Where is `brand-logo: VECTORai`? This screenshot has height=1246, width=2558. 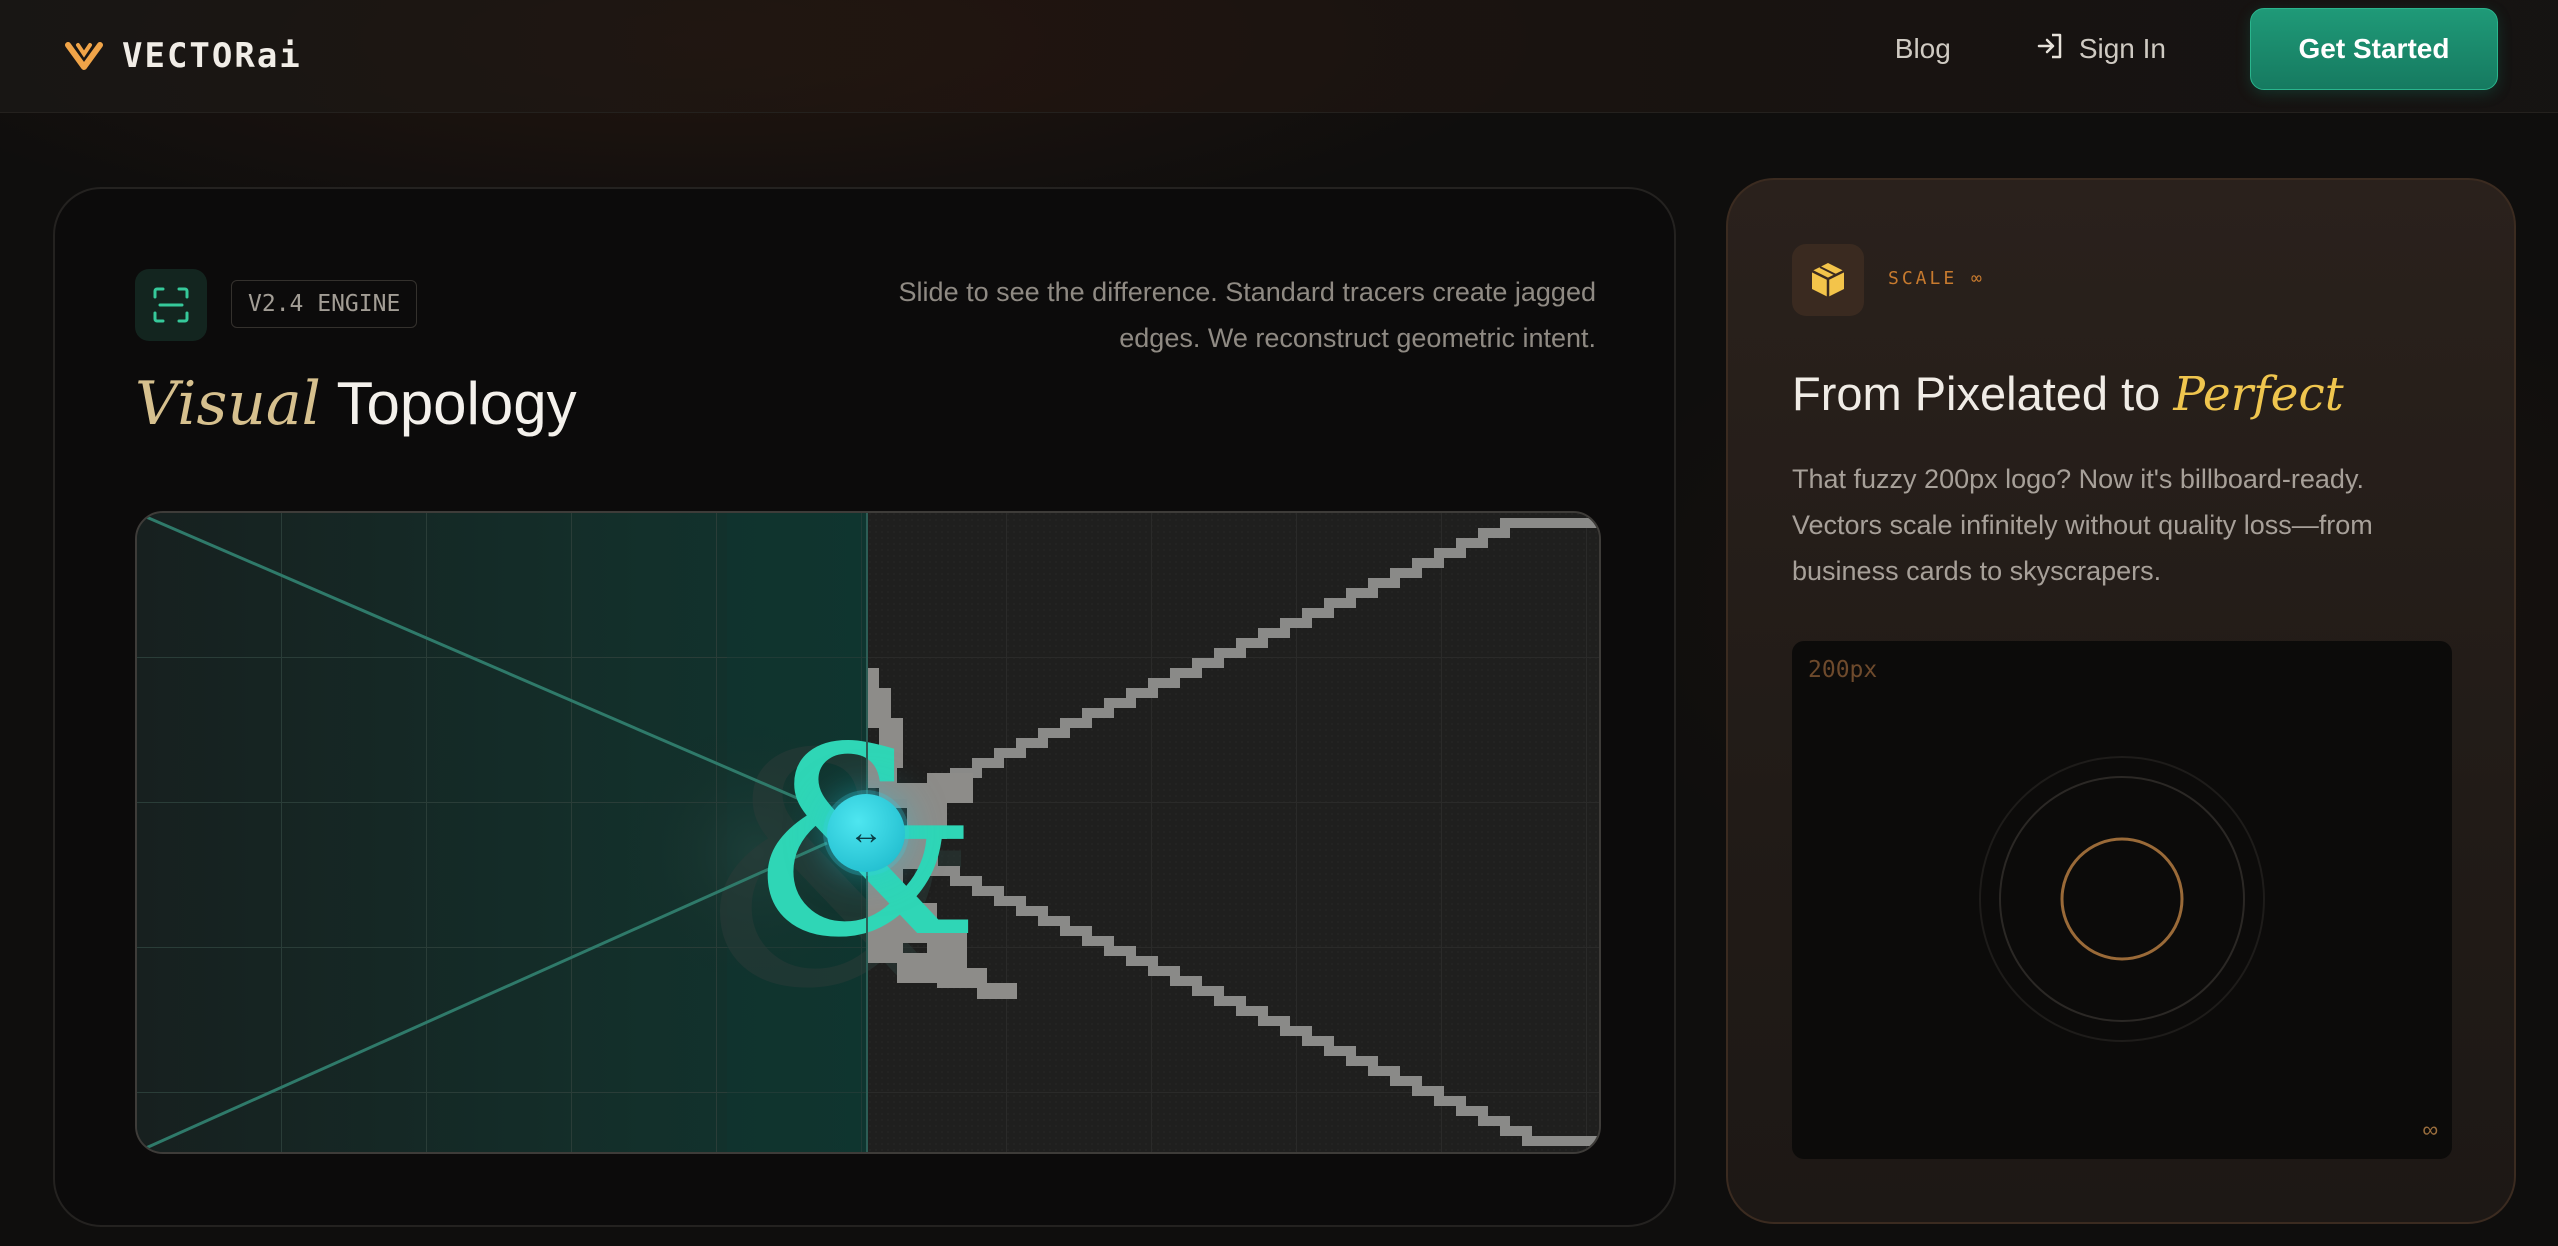 brand-logo: VECTORai is located at coordinates (183, 56).